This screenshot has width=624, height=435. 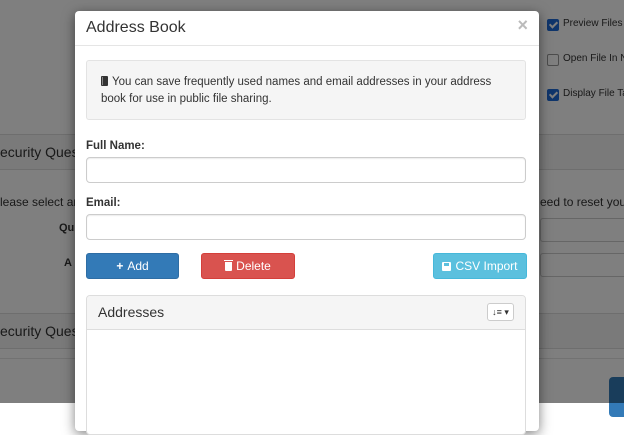 I want to click on add-button-label: Add, so click(x=138, y=266).